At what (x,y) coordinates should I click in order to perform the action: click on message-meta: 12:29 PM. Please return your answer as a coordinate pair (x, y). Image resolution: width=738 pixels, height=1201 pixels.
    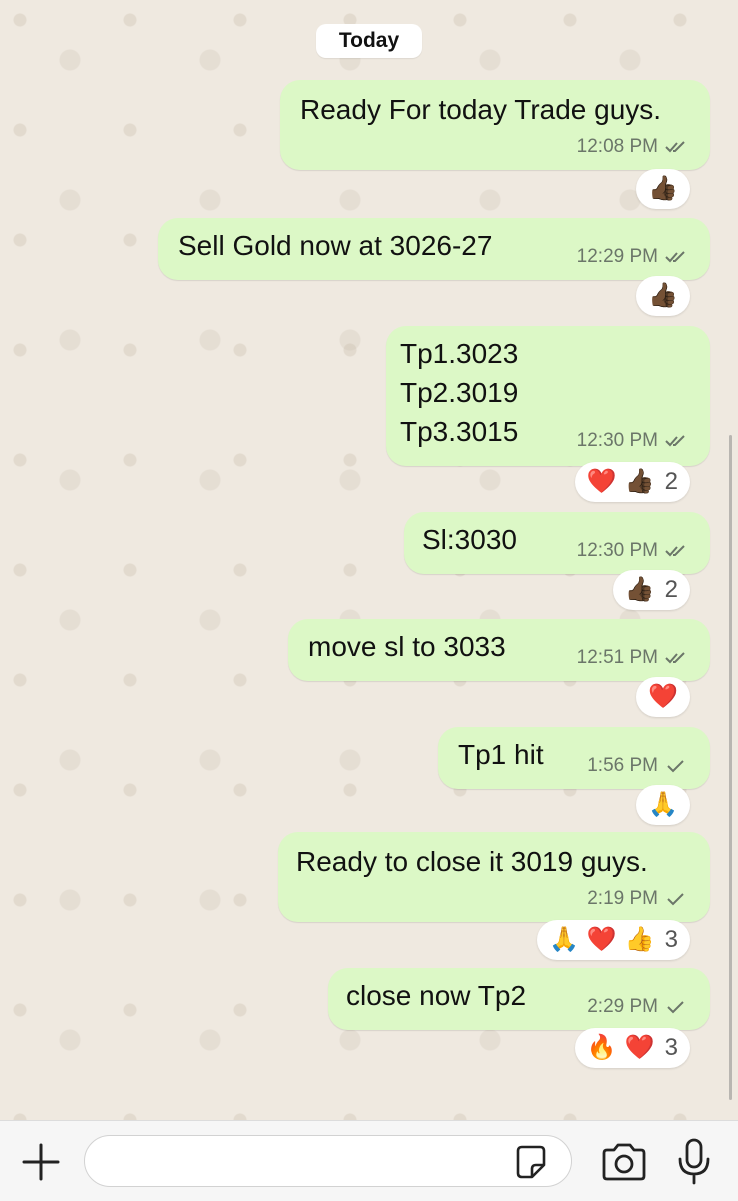
    Looking at the image, I should click on (633, 257).